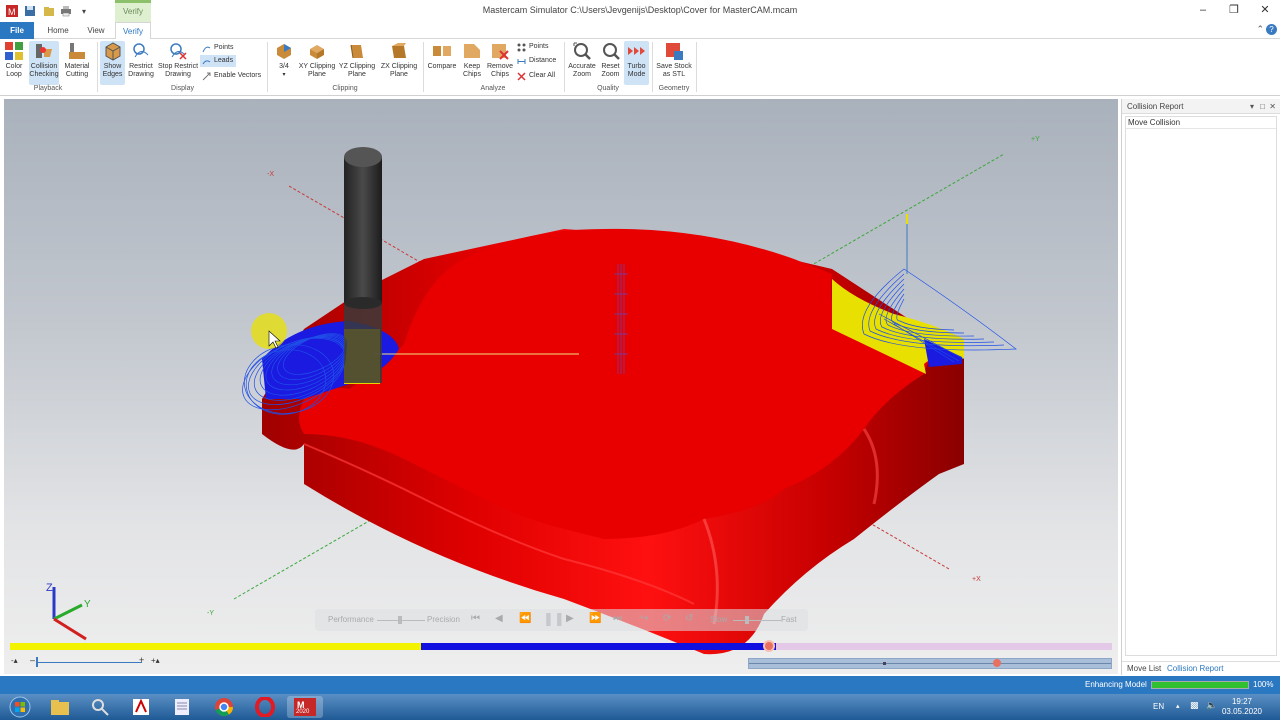 The height and width of the screenshot is (720, 1280). What do you see at coordinates (1272, 106) in the screenshot?
I see `panel-close-icon: ✕` at bounding box center [1272, 106].